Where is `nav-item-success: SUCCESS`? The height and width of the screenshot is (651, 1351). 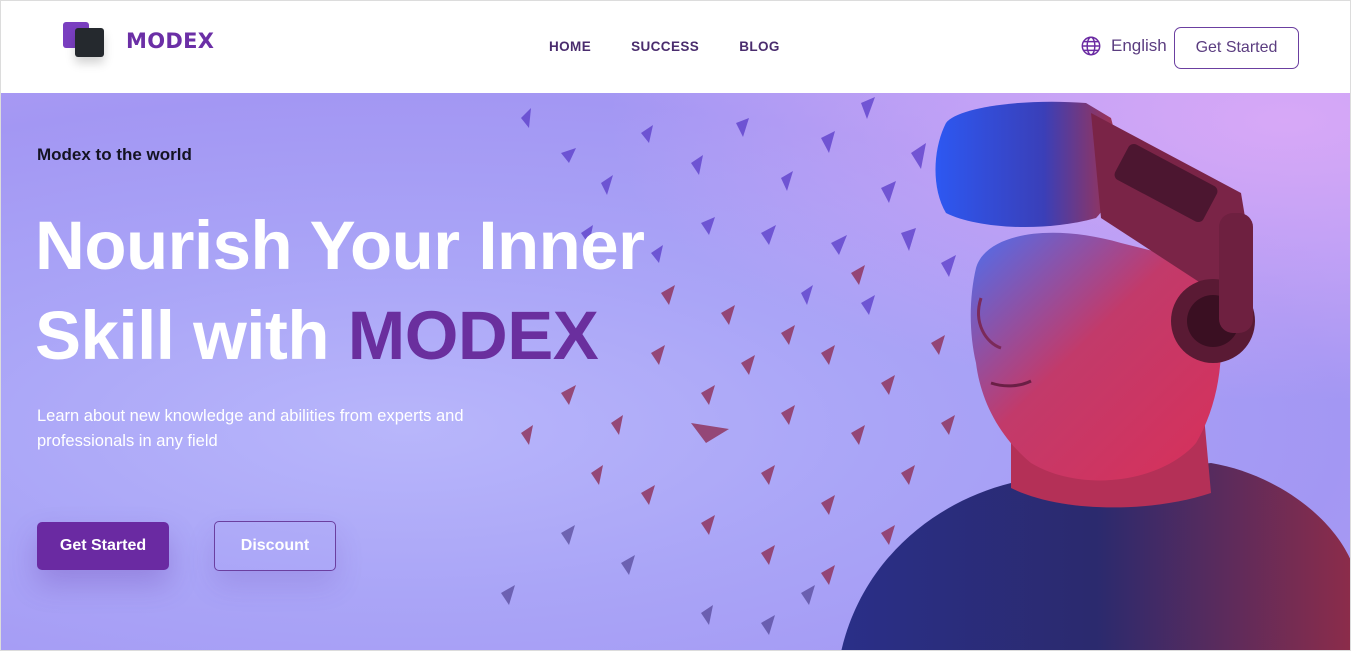 nav-item-success: SUCCESS is located at coordinates (665, 46).